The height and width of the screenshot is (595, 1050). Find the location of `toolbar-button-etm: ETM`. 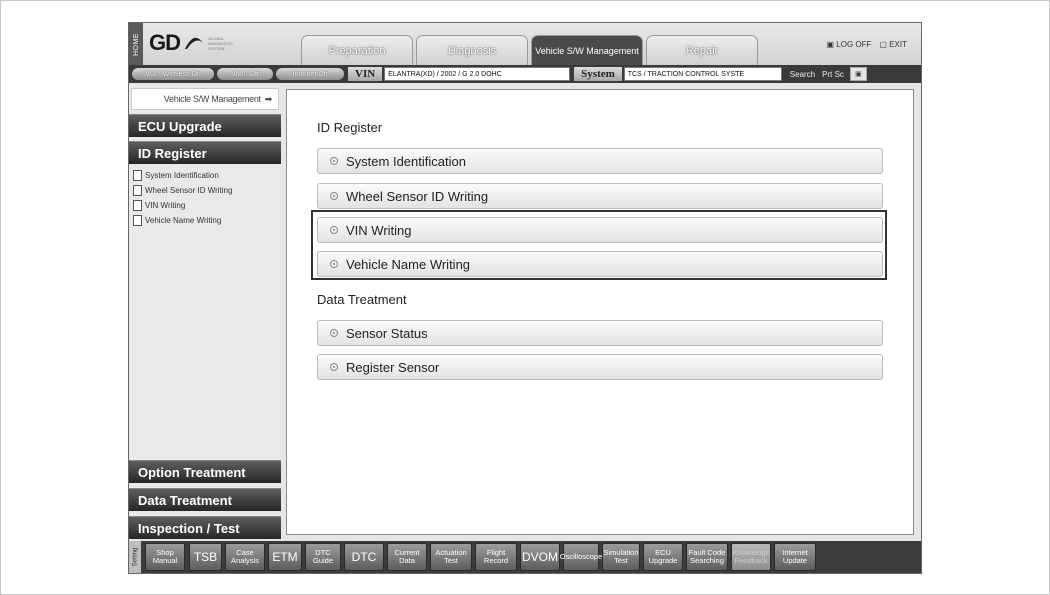

toolbar-button-etm: ETM is located at coordinates (285, 557).